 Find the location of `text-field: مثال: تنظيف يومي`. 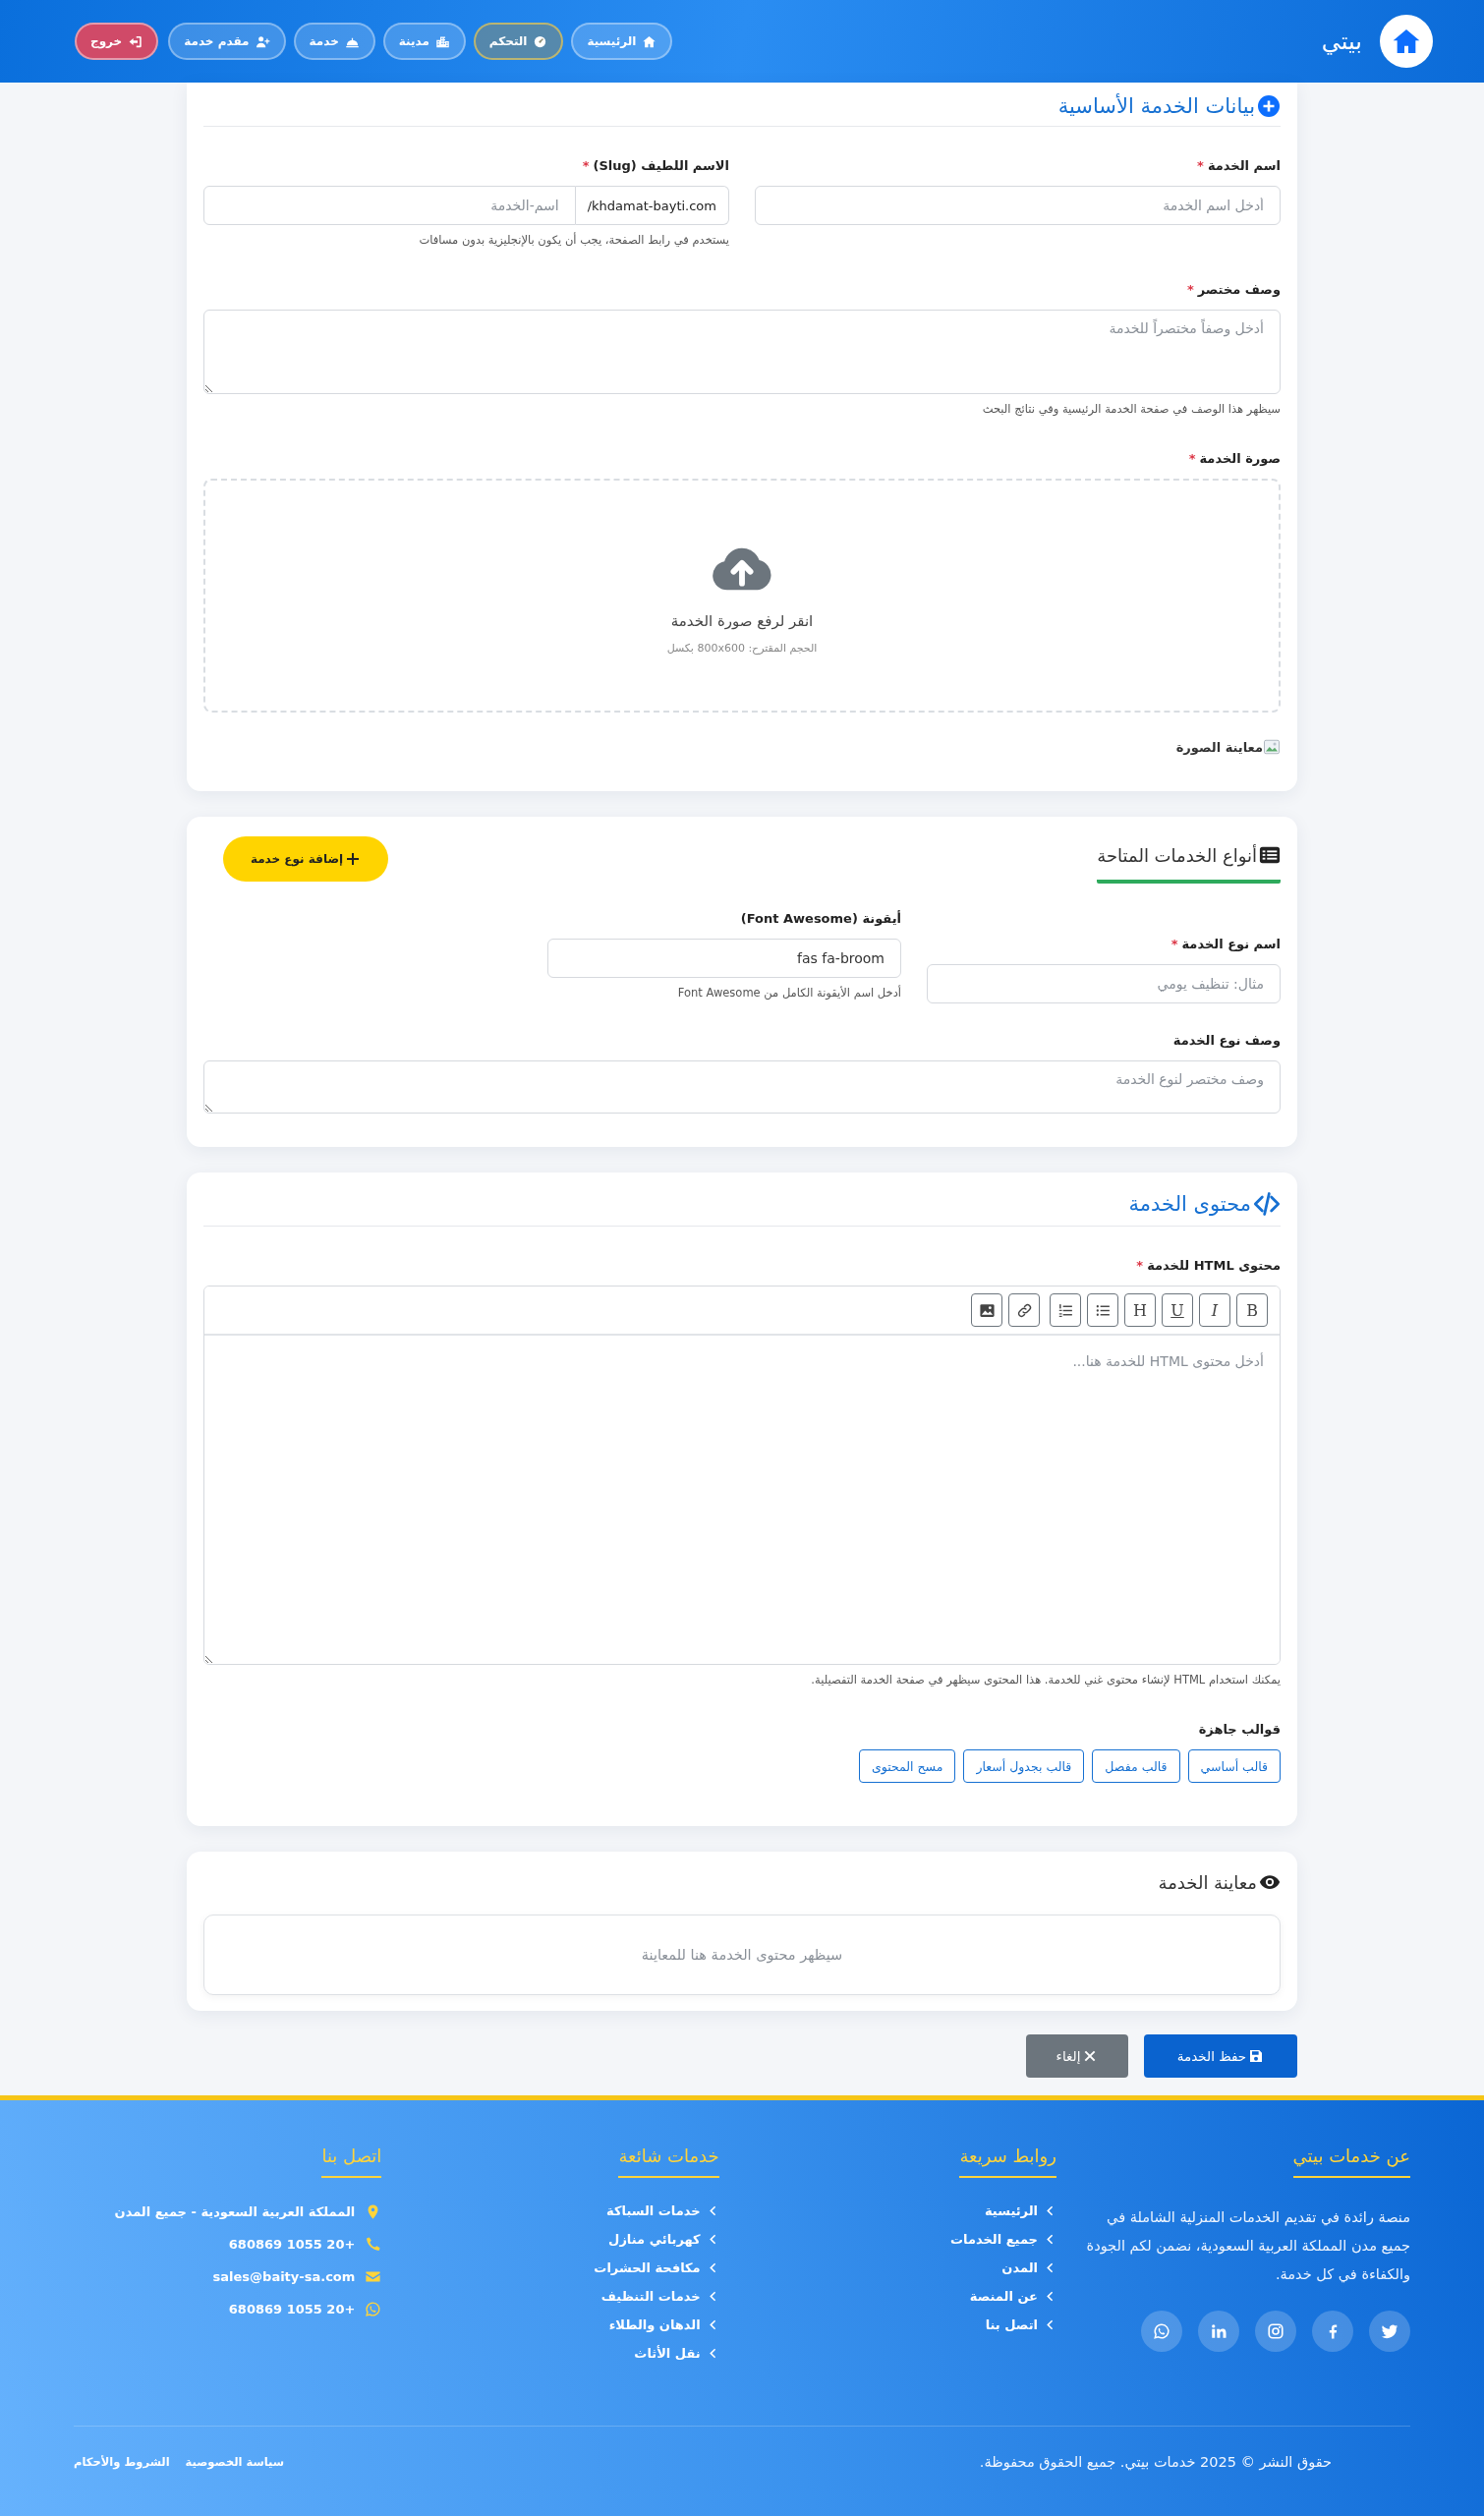

text-field: مثال: تنظيف يومي is located at coordinates (1104, 983).